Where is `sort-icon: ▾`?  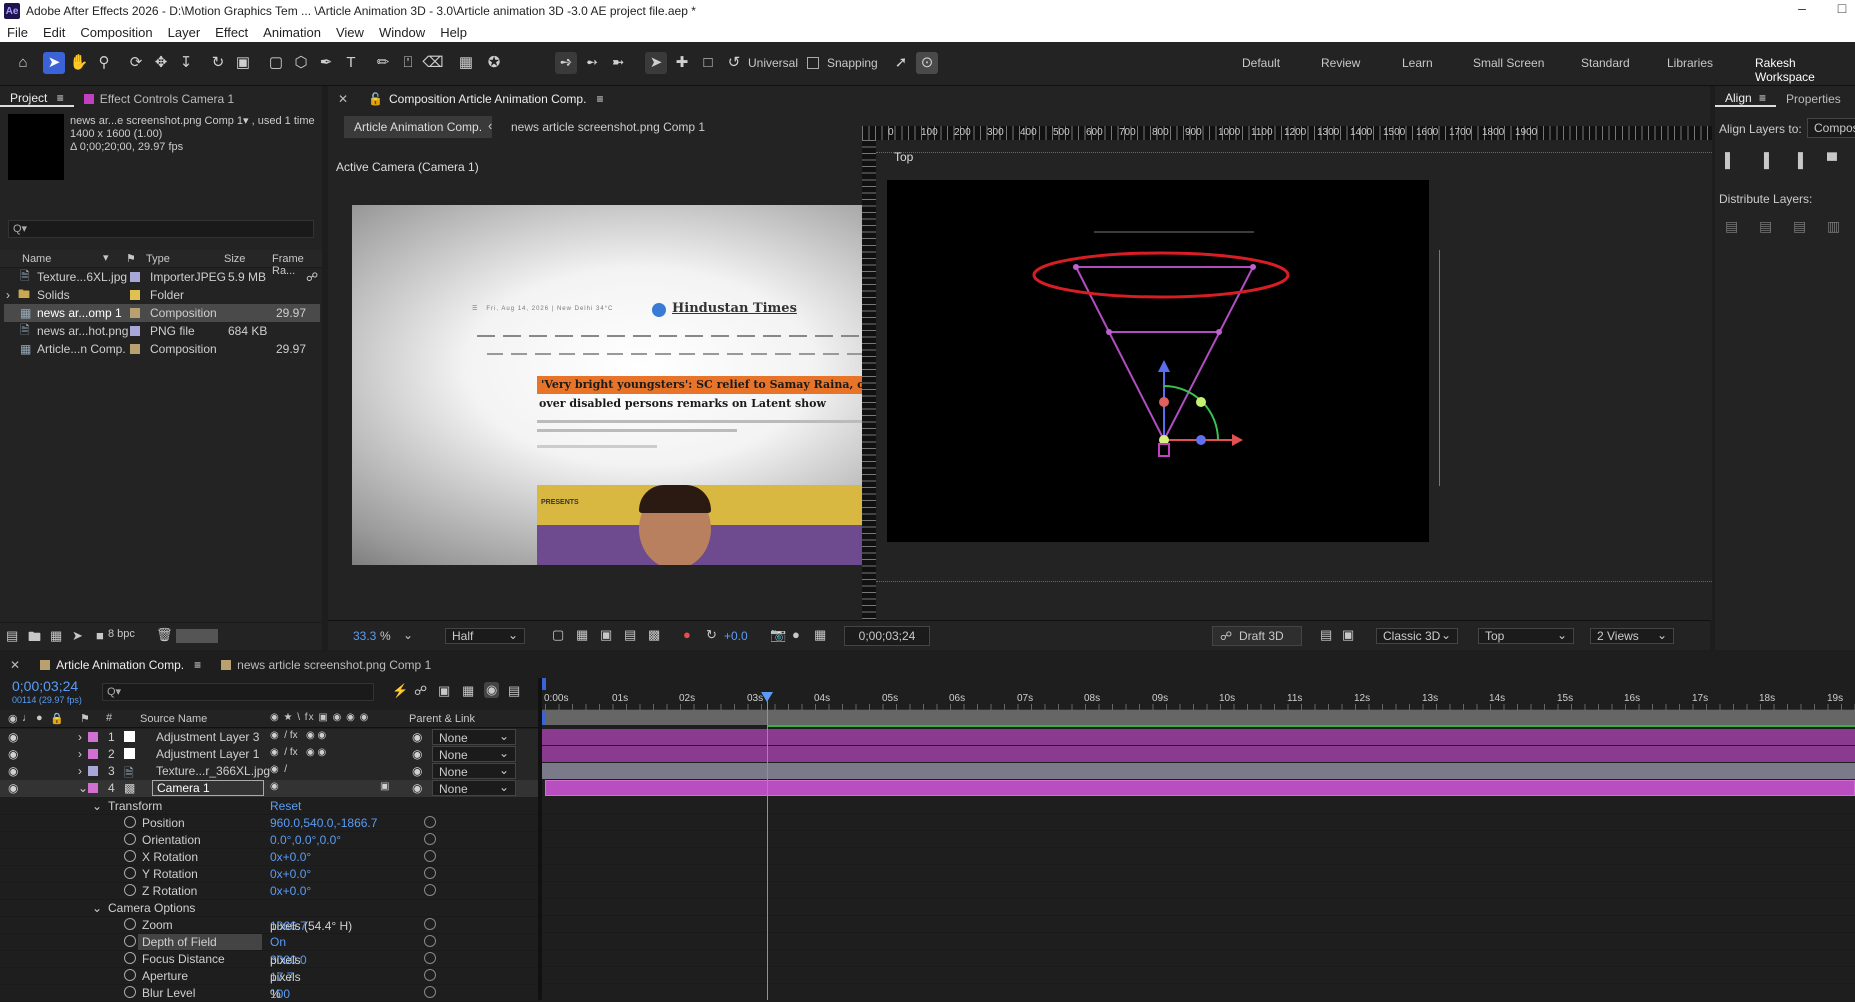 sort-icon: ▾ is located at coordinates (106, 257).